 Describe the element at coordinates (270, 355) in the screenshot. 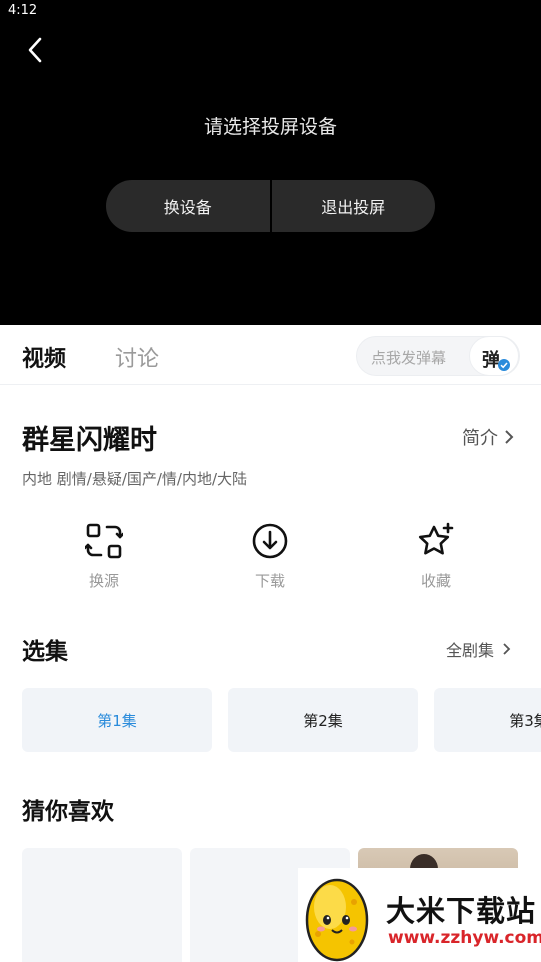

I see `content-tabs: 视频 讨论 点我发弹幕 弹` at that location.